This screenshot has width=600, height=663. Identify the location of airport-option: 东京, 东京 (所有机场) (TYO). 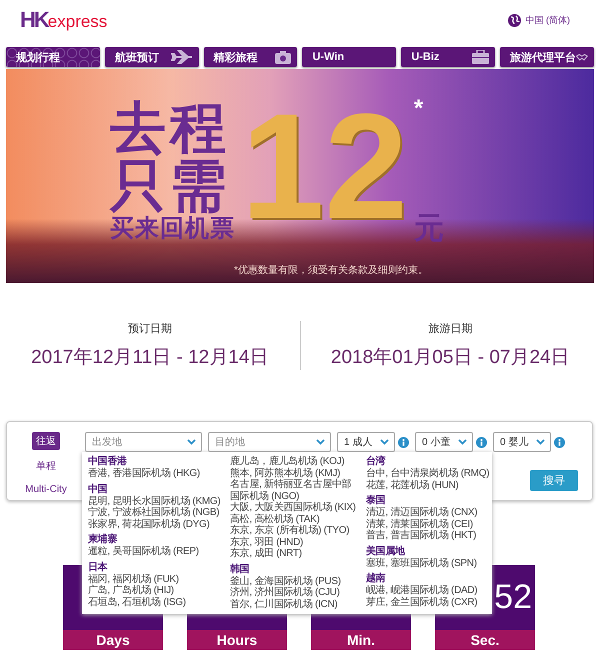
(295, 530).